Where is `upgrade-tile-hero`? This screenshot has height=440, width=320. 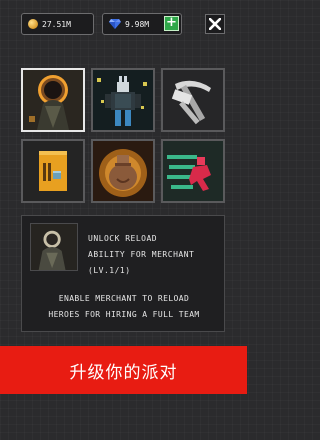
upgrade-tile-hero is located at coordinates (123, 100).